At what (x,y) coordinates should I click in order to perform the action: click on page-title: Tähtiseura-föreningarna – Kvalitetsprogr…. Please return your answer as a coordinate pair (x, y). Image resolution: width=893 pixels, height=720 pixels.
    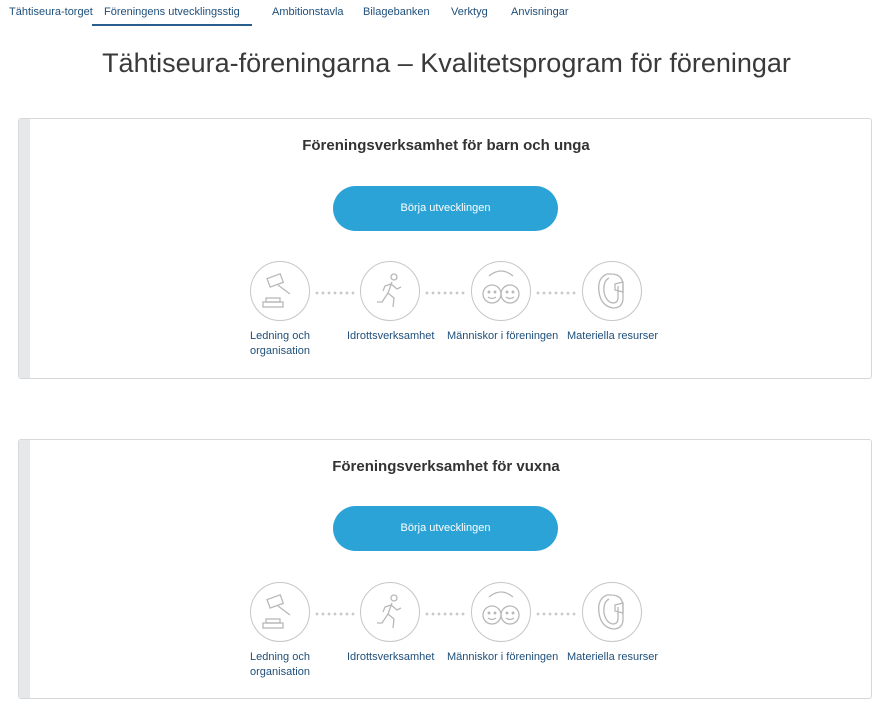
    Looking at the image, I should click on (446, 63).